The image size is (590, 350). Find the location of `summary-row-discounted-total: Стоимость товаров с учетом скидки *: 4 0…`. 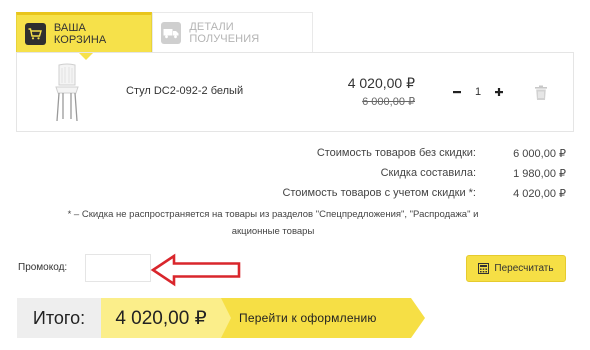

summary-row-discounted-total: Стоимость товаров с учетом скидки *: 4 0… is located at coordinates (336, 193).